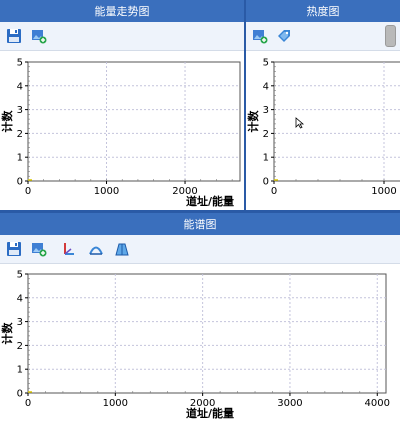  I want to click on energy-trend-title: 能量走势图, so click(122, 11).